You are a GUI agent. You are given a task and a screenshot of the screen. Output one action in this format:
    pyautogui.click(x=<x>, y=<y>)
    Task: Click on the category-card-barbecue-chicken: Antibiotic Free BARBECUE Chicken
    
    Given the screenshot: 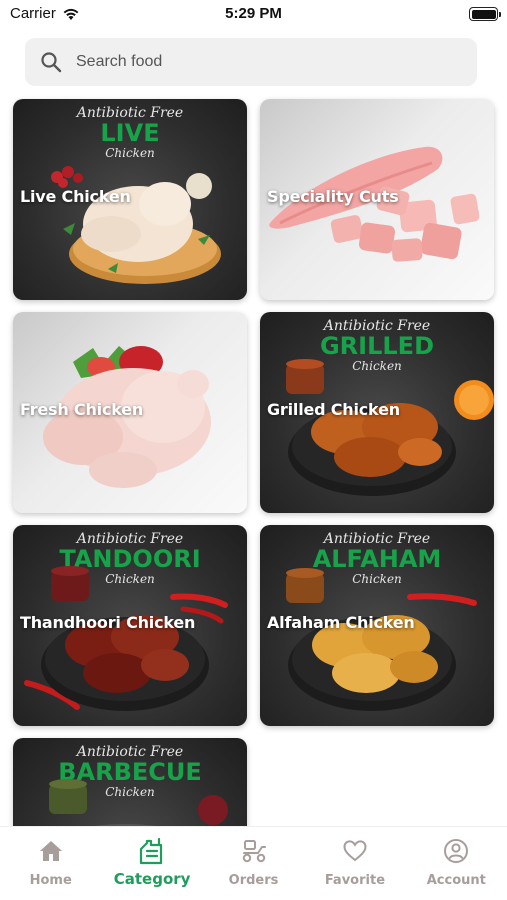 What is the action you would take?
    pyautogui.click(x=130, y=782)
    